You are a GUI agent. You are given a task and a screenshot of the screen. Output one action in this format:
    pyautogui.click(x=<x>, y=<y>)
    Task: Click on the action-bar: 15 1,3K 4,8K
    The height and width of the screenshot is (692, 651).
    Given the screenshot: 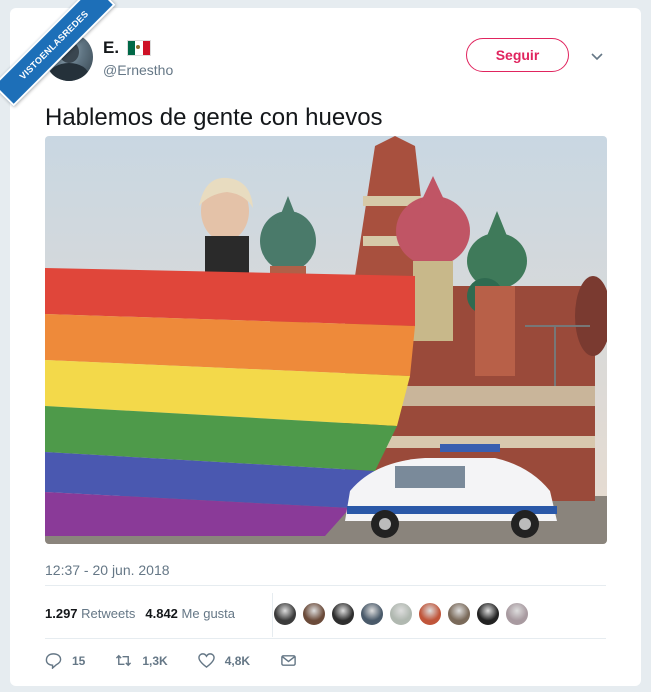 What is the action you would take?
    pyautogui.click(x=186, y=660)
    